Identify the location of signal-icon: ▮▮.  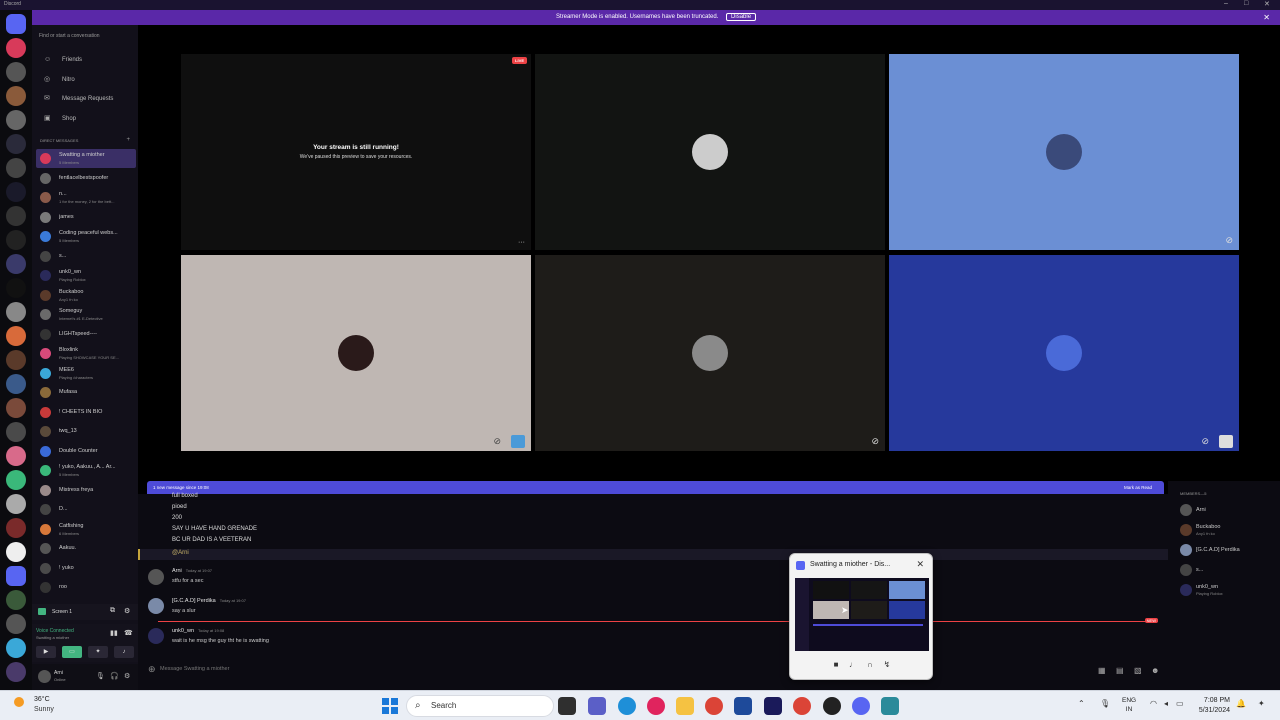
(114, 633).